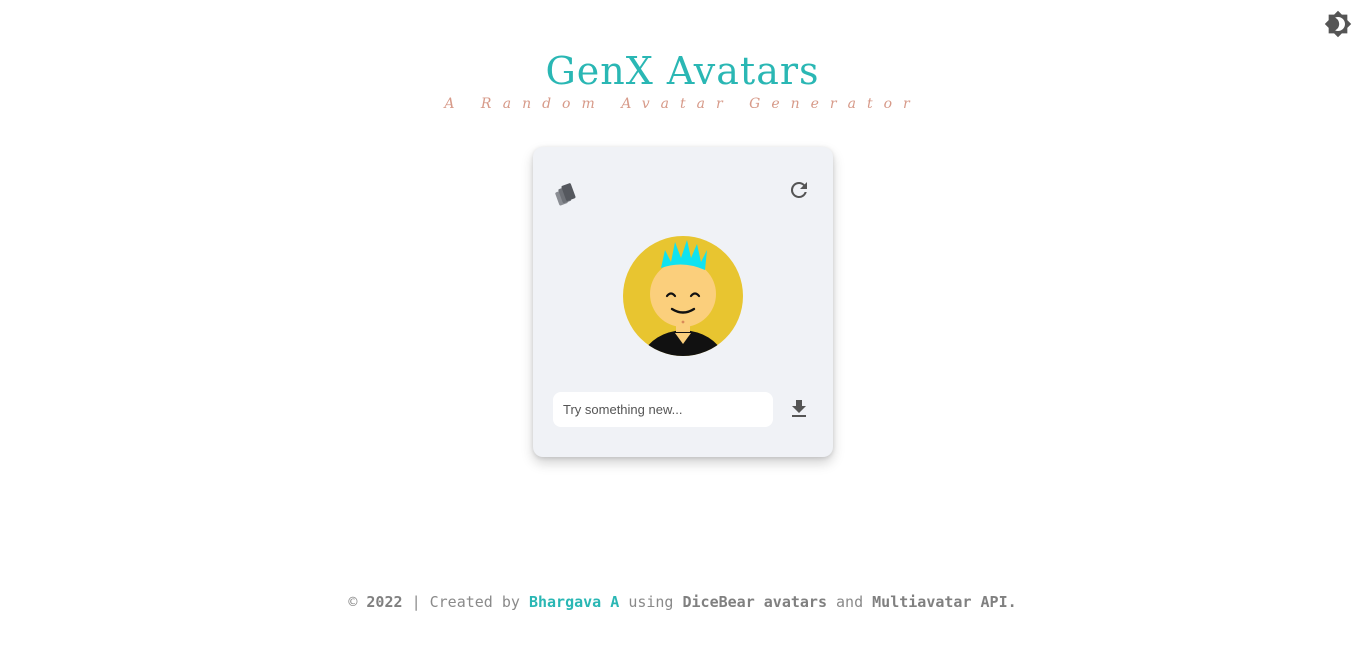 Image resolution: width=1365 pixels, height=657 pixels. Describe the element at coordinates (566, 194) in the screenshot. I see `palette-swatch-icon` at that location.